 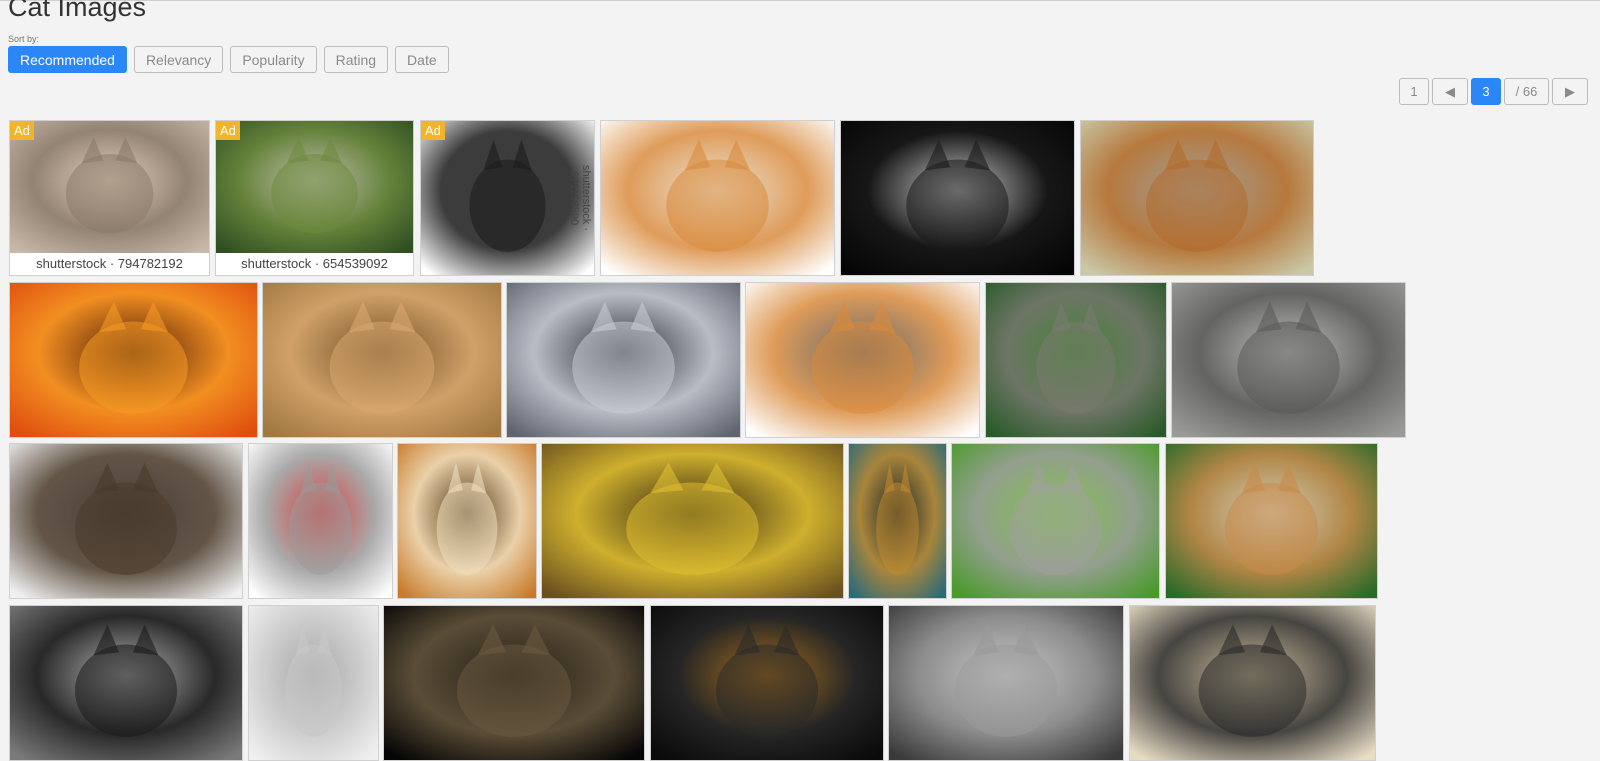 I want to click on image-tile-bw-cat-closeup, so click(x=623, y=360).